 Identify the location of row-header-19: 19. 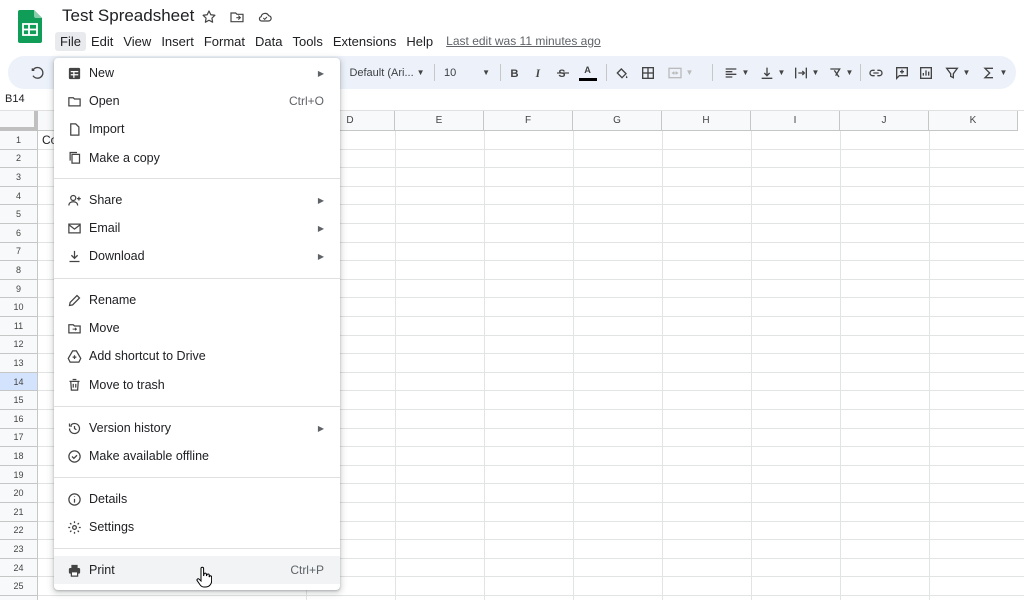
(19, 475).